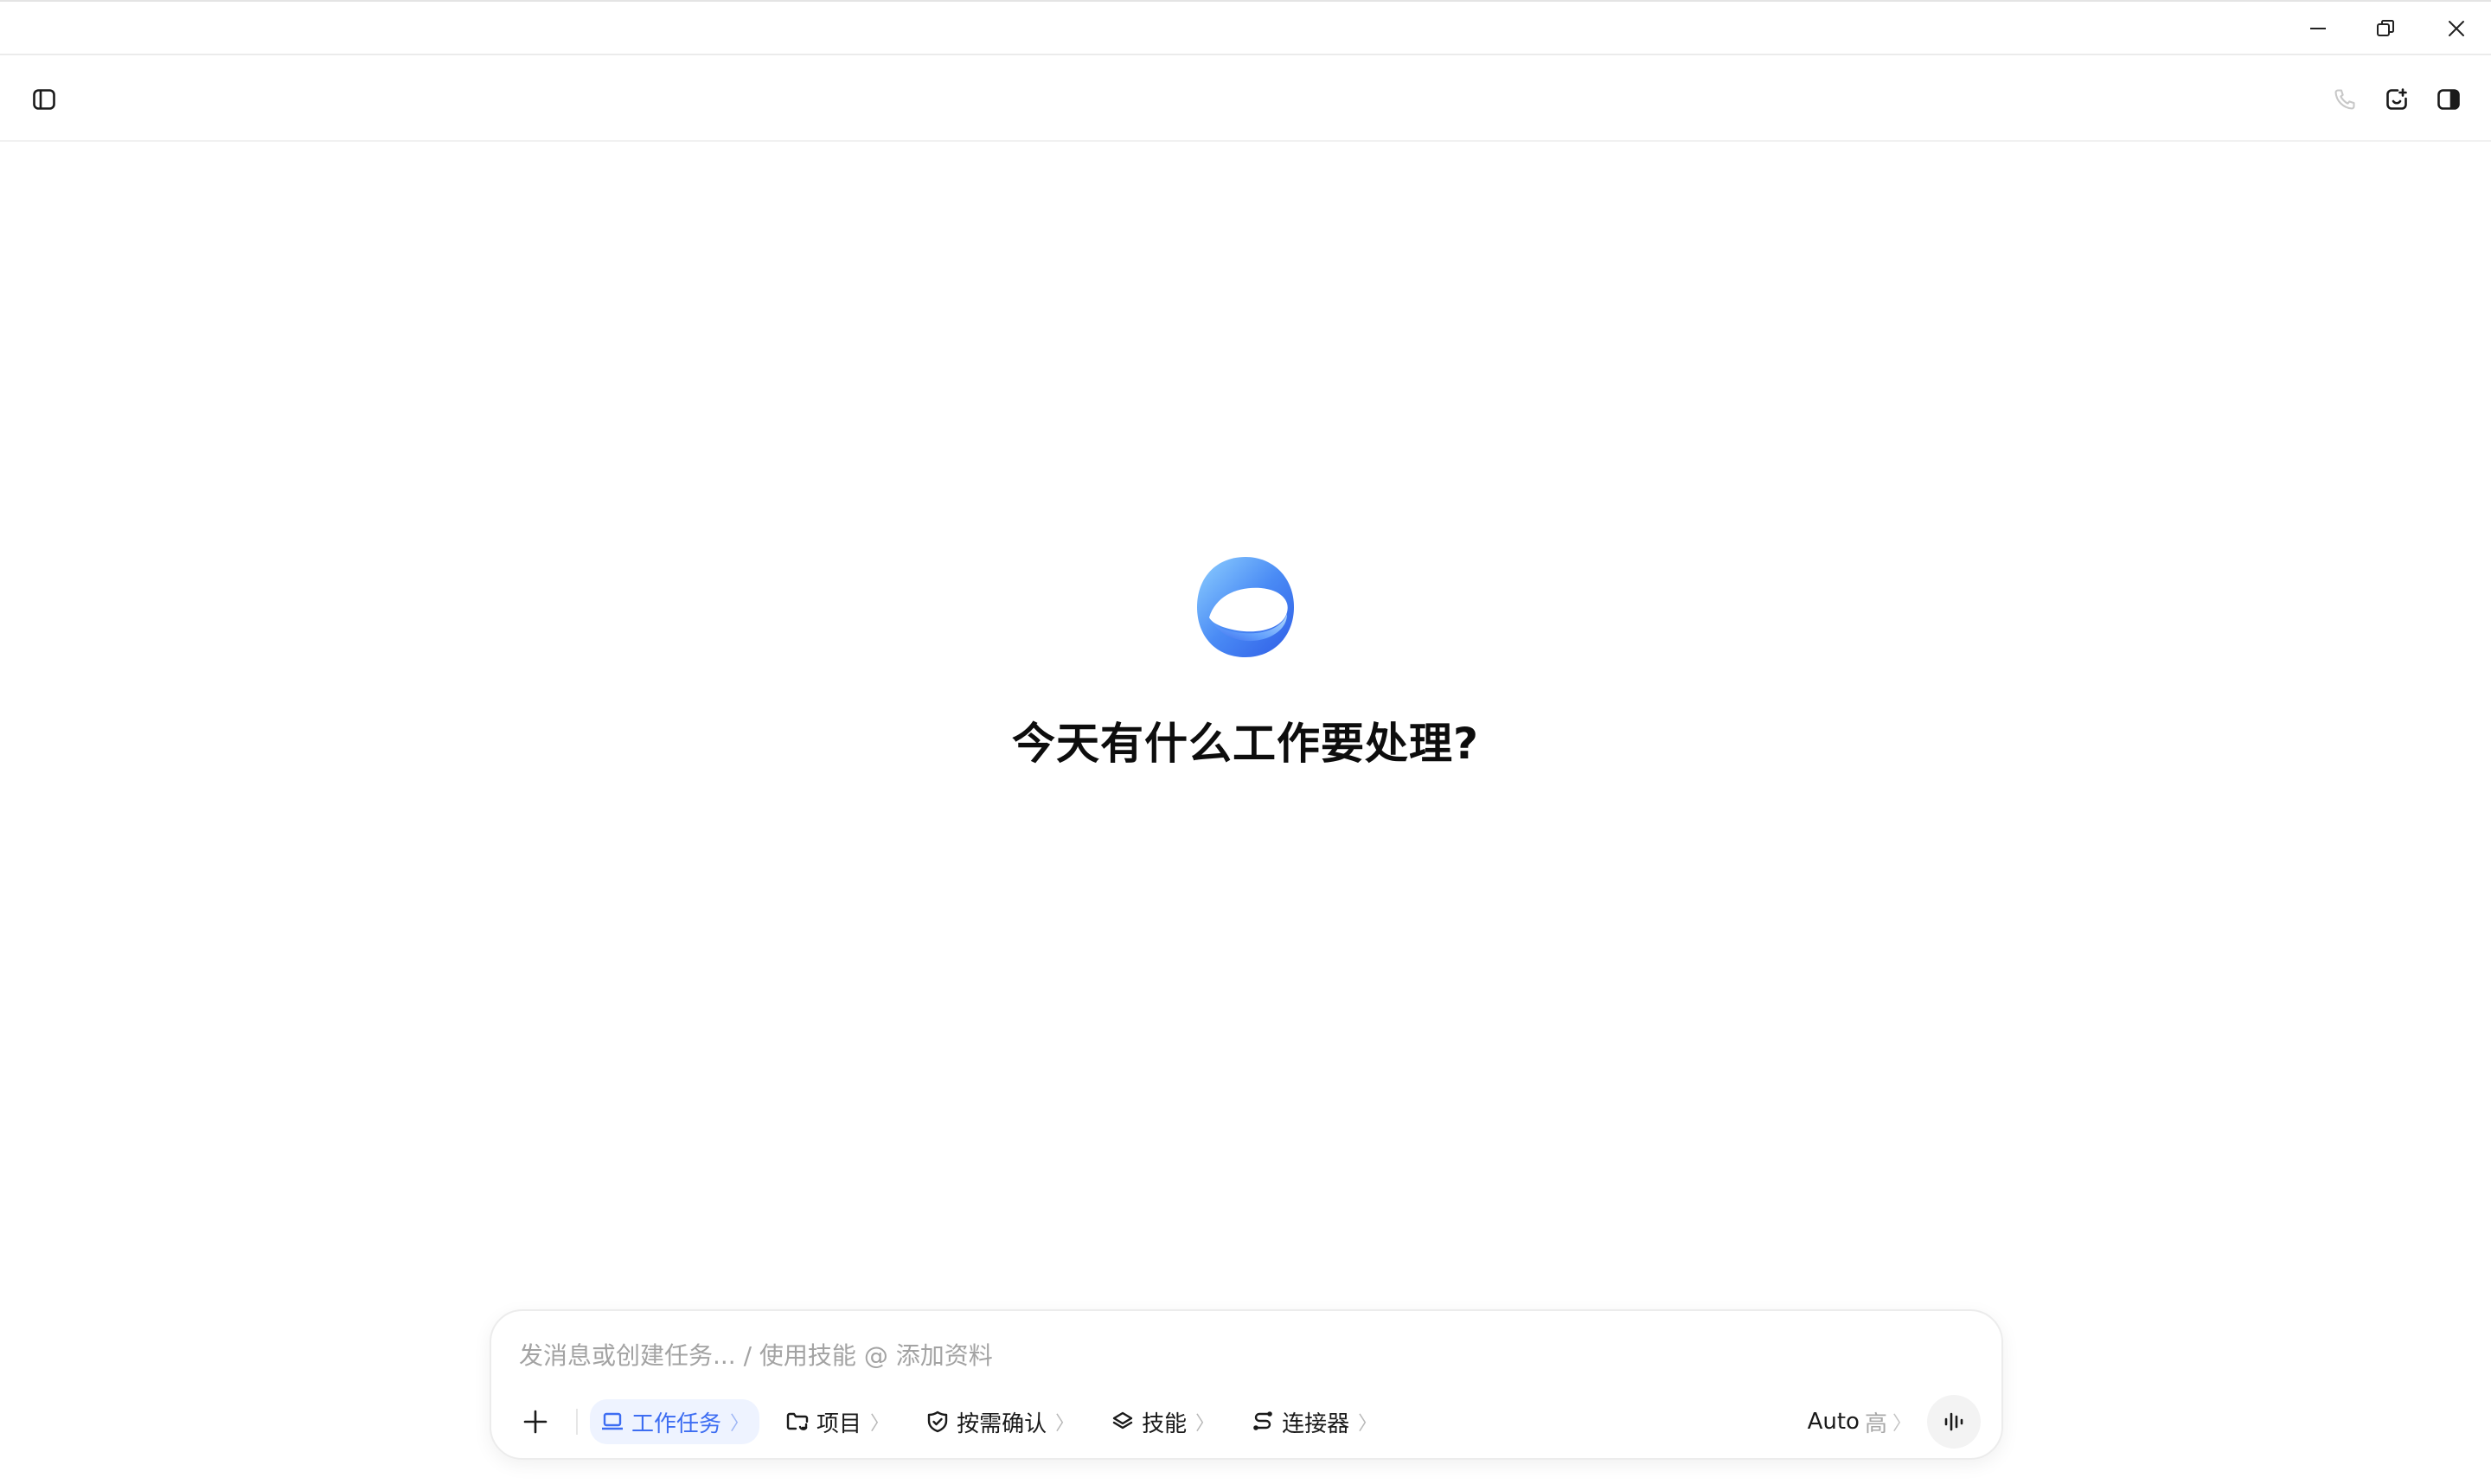 Image resolution: width=2491 pixels, height=1484 pixels. What do you see at coordinates (938, 1421) in the screenshot?
I see `shield-check-icon` at bounding box center [938, 1421].